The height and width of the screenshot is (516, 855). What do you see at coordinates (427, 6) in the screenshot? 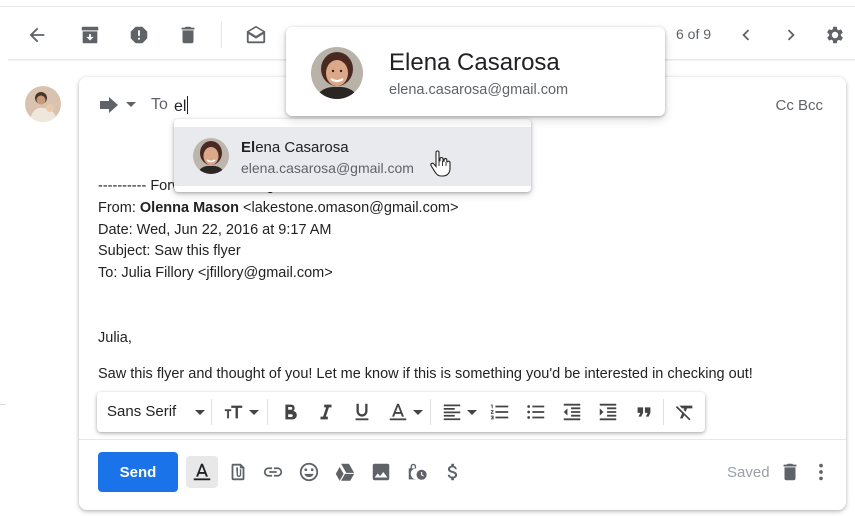
I see `top-divider` at bounding box center [427, 6].